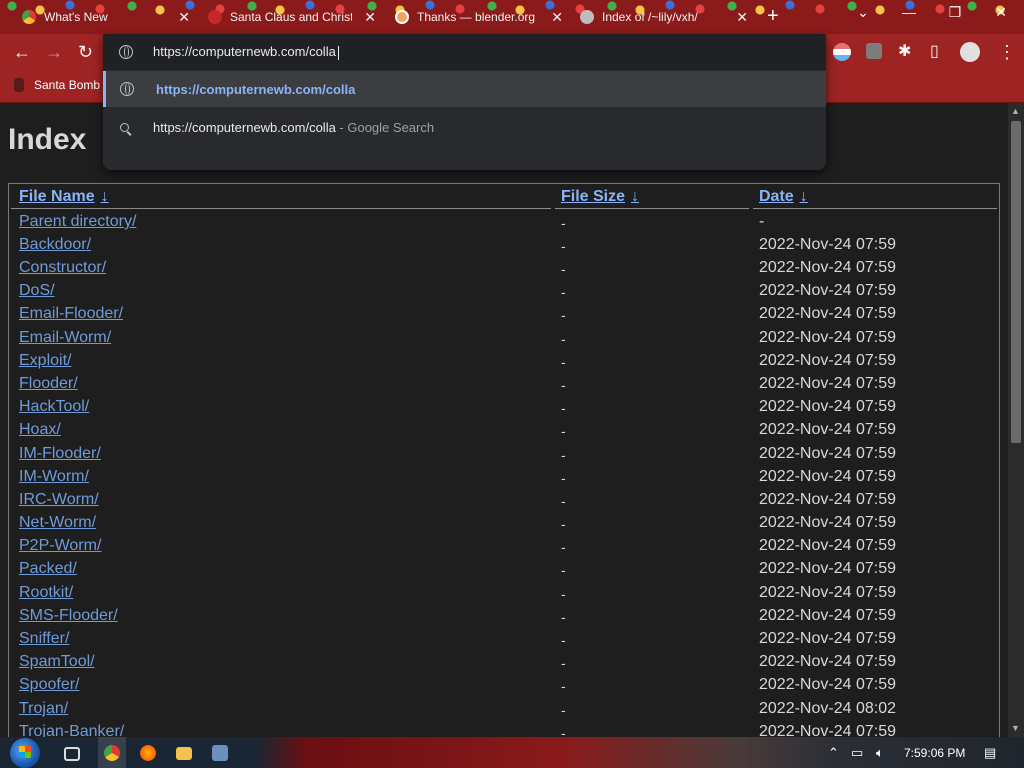 This screenshot has height=768, width=1024. I want to click on minimize-icon: —, so click(909, 12).